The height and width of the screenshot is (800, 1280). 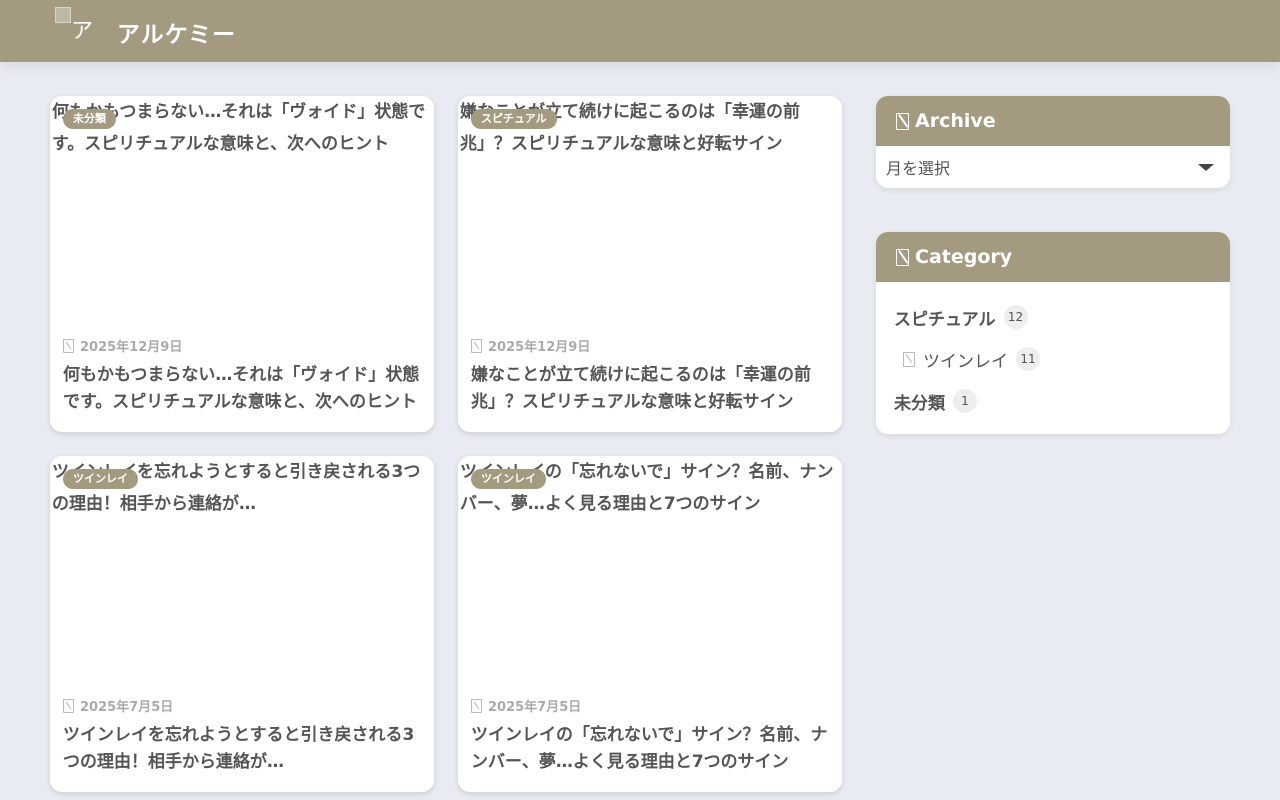 I want to click on site-title: アルケミー, so click(x=176, y=32).